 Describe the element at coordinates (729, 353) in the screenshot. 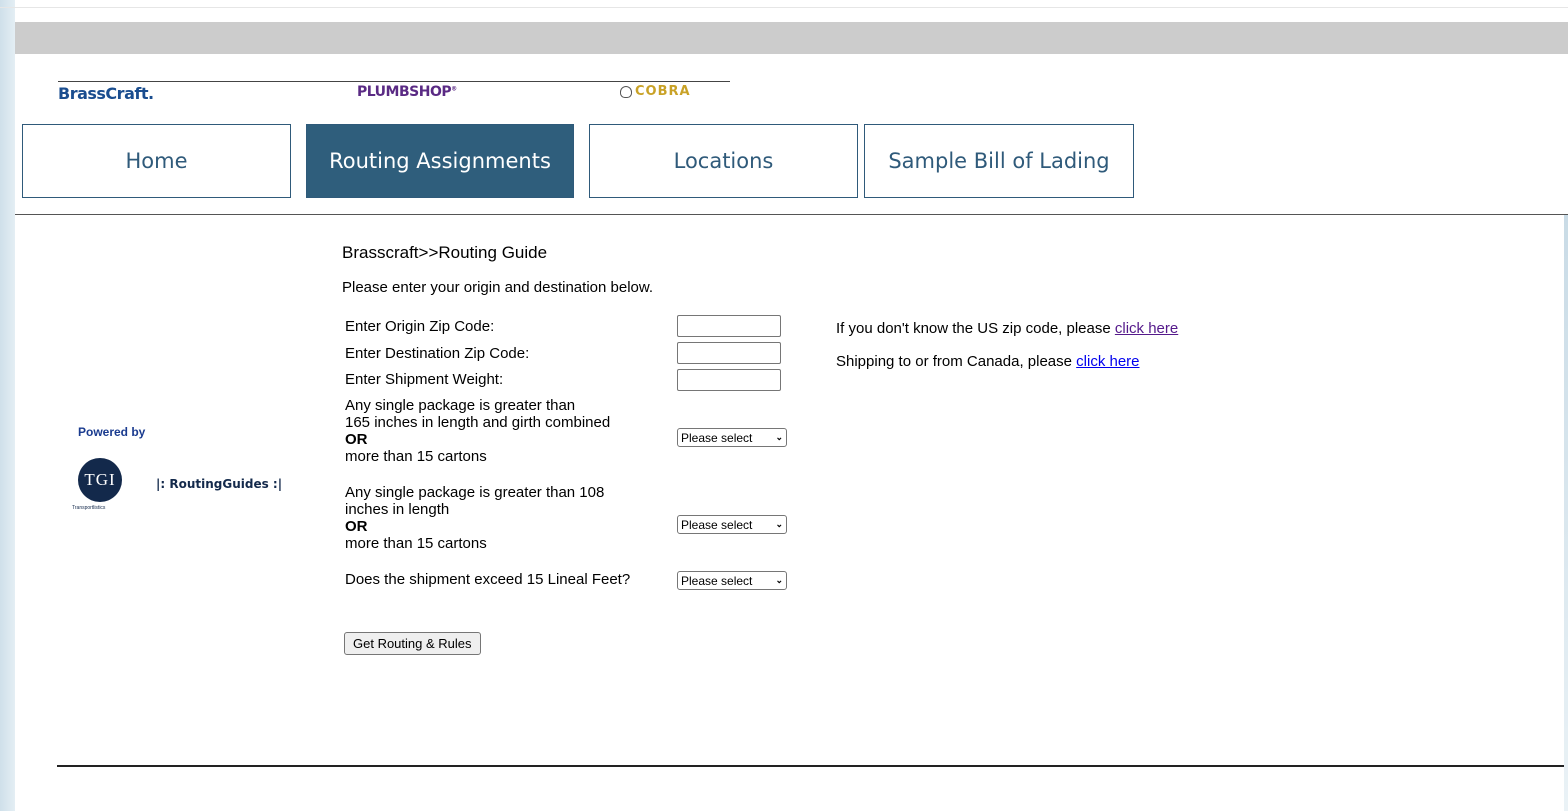

I see `destination-zip-input` at that location.